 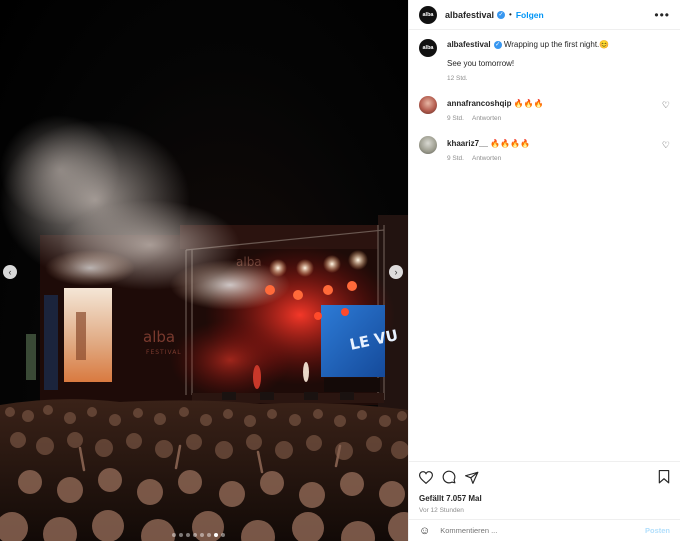 I want to click on previous-slide-button: ‹, so click(x=10, y=272).